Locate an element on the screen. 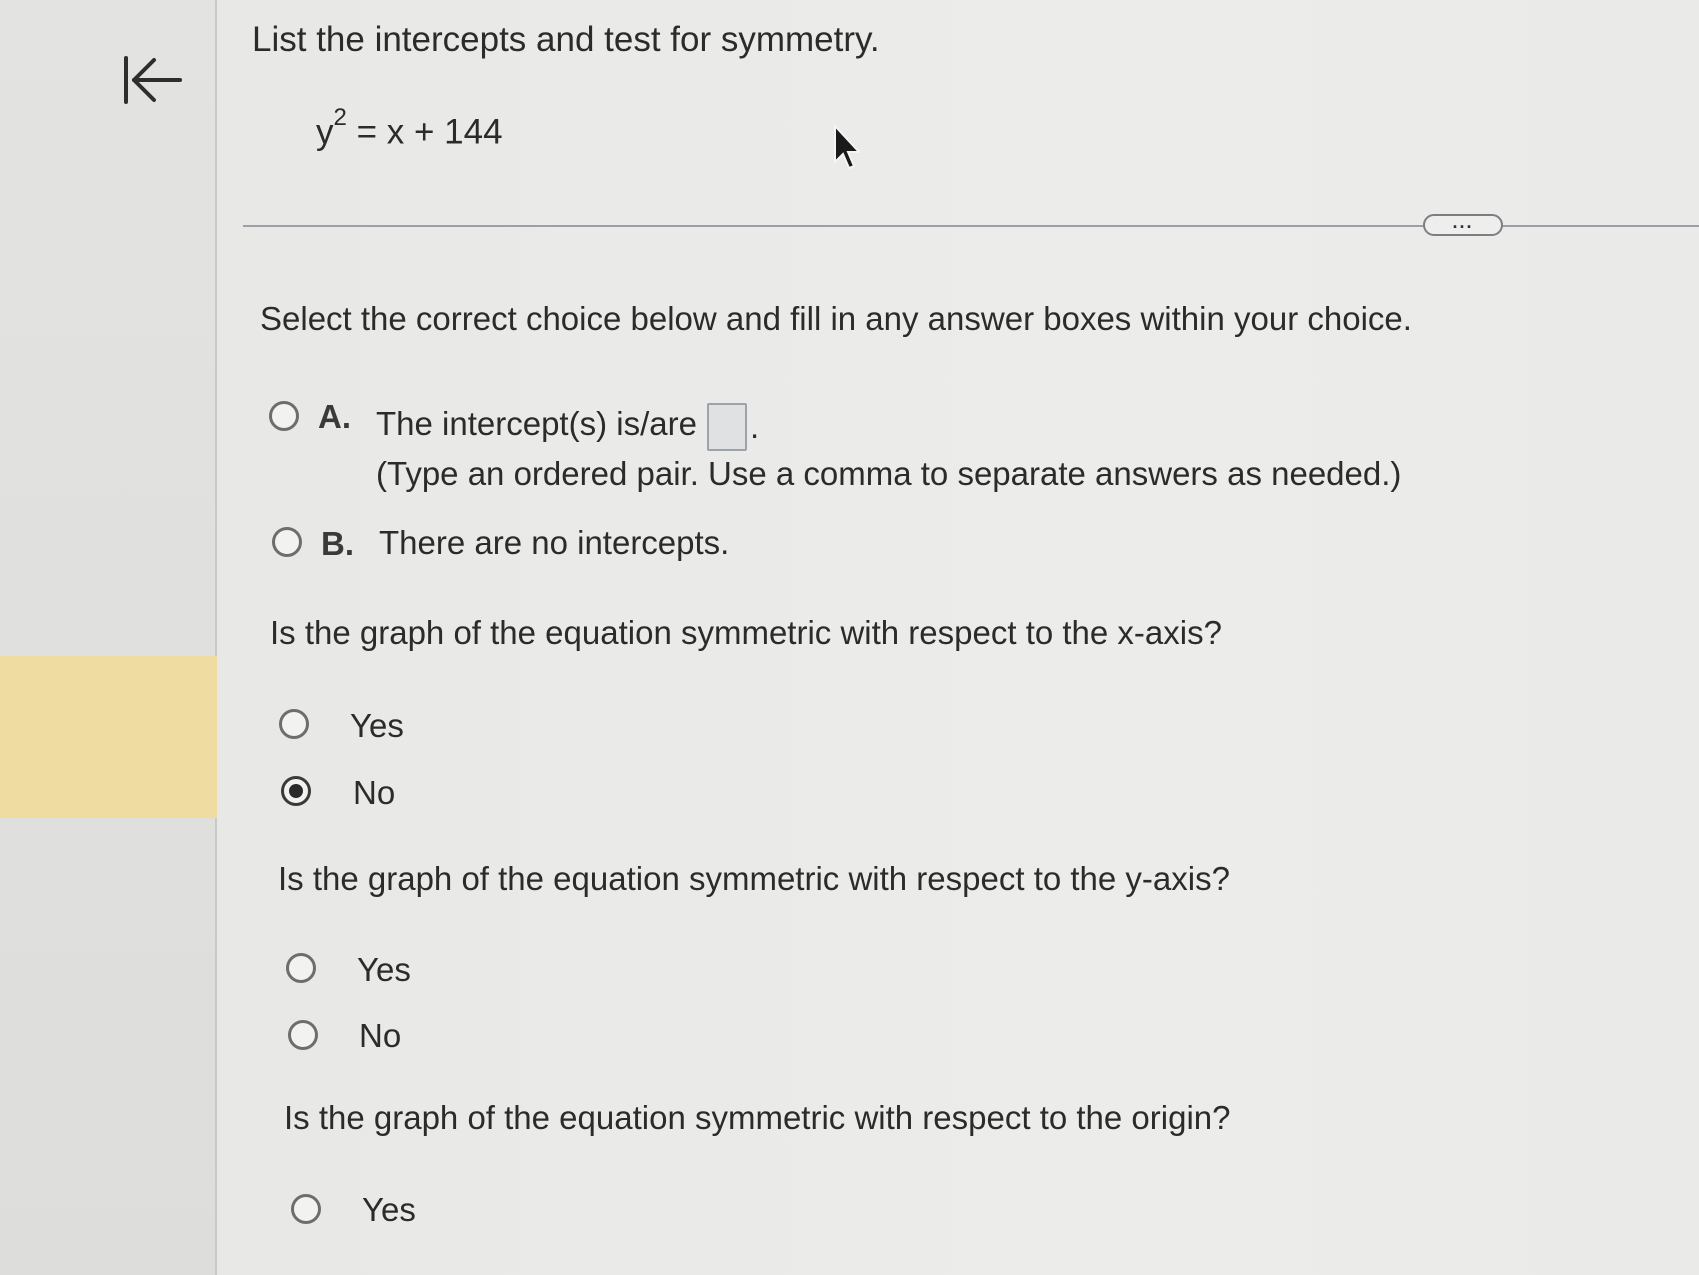 Image resolution: width=1699 pixels, height=1275 pixels. equation-rhs: = x + 144 is located at coordinates (429, 132).